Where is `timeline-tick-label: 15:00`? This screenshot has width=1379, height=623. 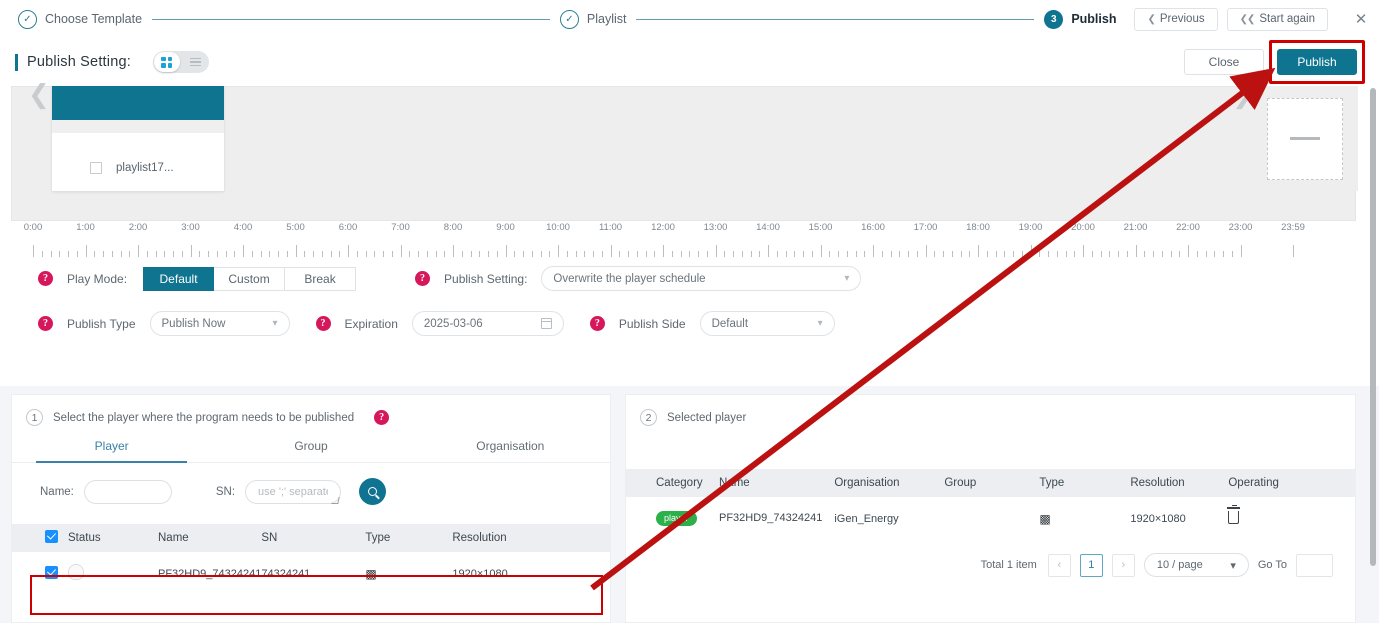 timeline-tick-label: 15:00 is located at coordinates (820, 227).